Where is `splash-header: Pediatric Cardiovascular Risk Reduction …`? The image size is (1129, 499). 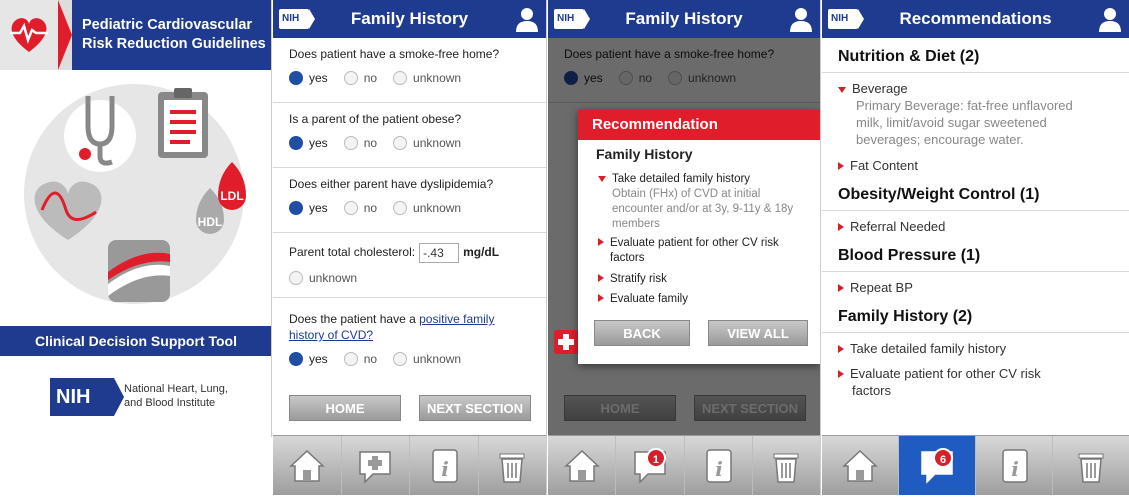 splash-header: Pediatric Cardiovascular Risk Reduction … is located at coordinates (135, 35).